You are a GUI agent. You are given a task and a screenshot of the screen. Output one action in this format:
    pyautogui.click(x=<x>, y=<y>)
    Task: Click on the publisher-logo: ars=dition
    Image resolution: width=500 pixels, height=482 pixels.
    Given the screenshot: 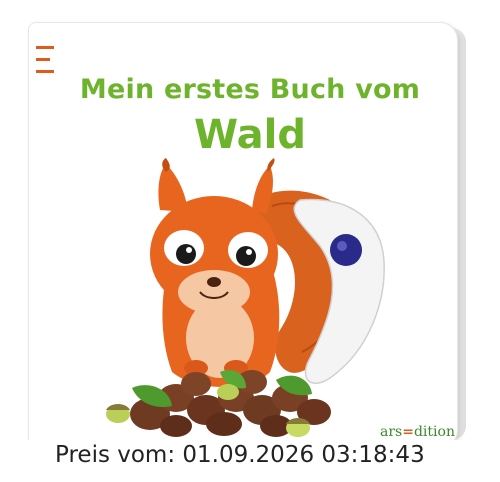 What is the action you would take?
    pyautogui.click(x=417, y=432)
    